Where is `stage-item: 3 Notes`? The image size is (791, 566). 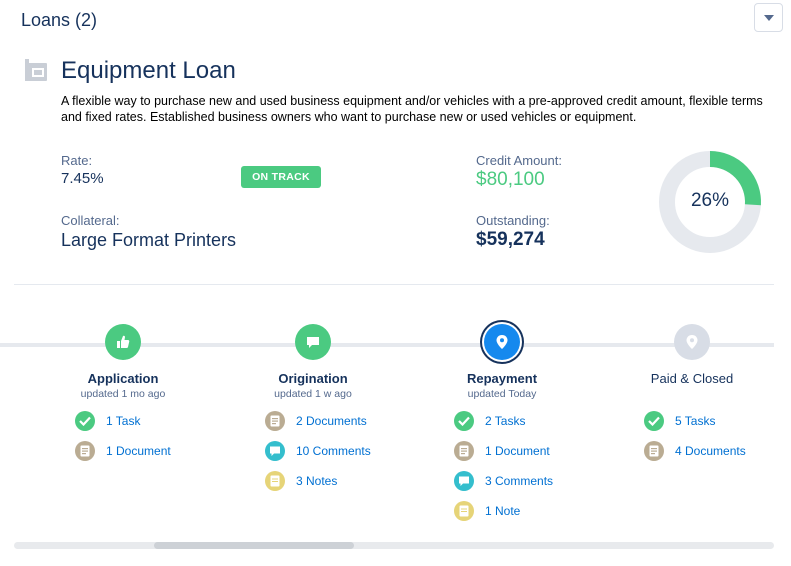
stage-item: 3 Notes is located at coordinates (301, 481).